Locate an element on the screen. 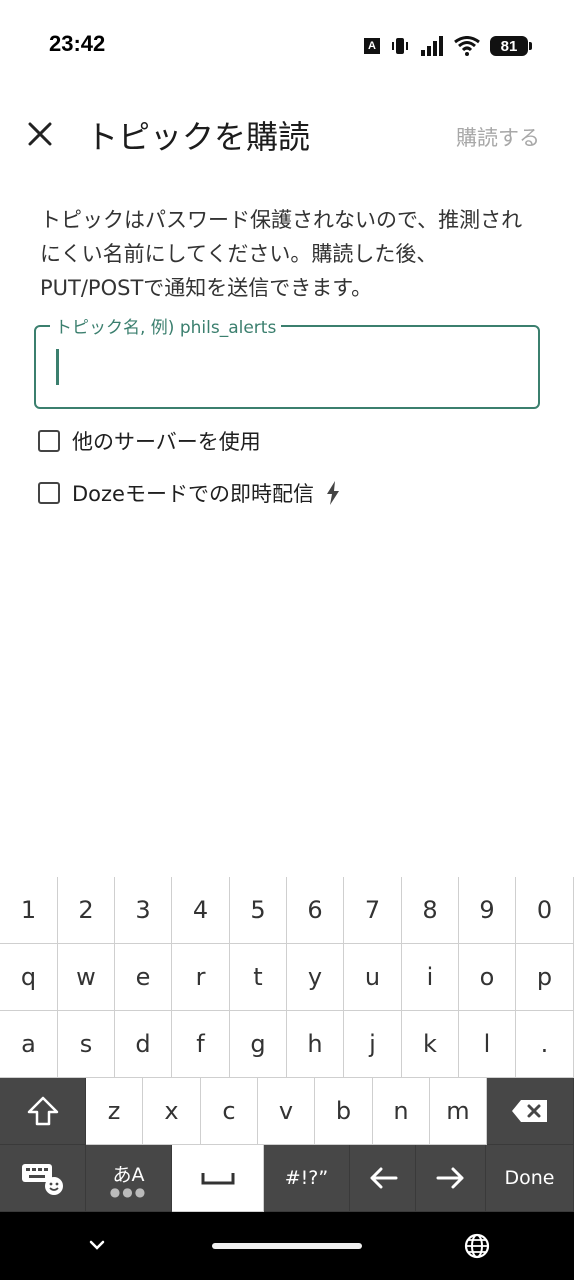 Image resolution: width=574 pixels, height=1280 pixels. key-u: u is located at coordinates (373, 977).